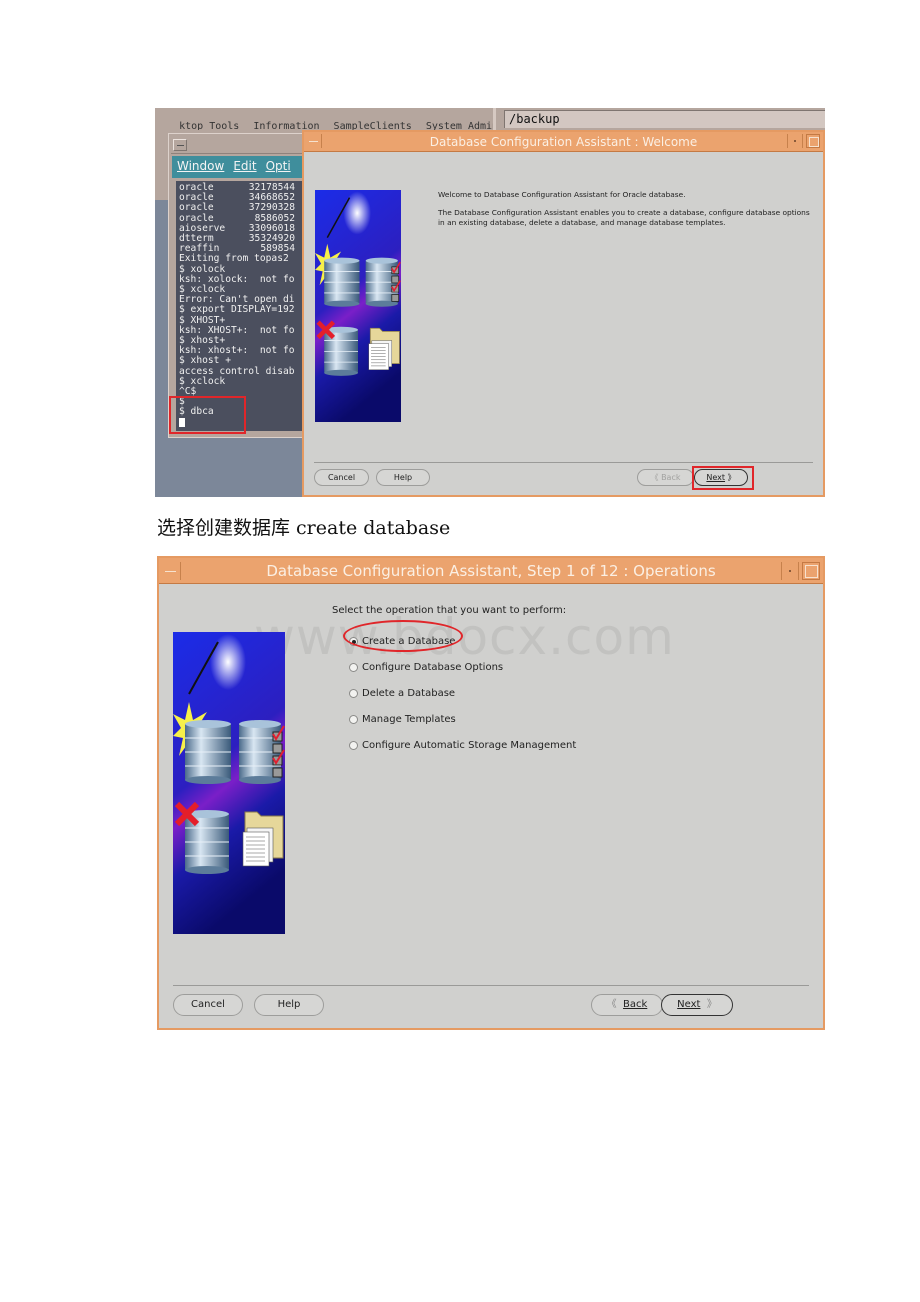  What do you see at coordinates (207, 415) in the screenshot?
I see `dbca-command-highlight` at bounding box center [207, 415].